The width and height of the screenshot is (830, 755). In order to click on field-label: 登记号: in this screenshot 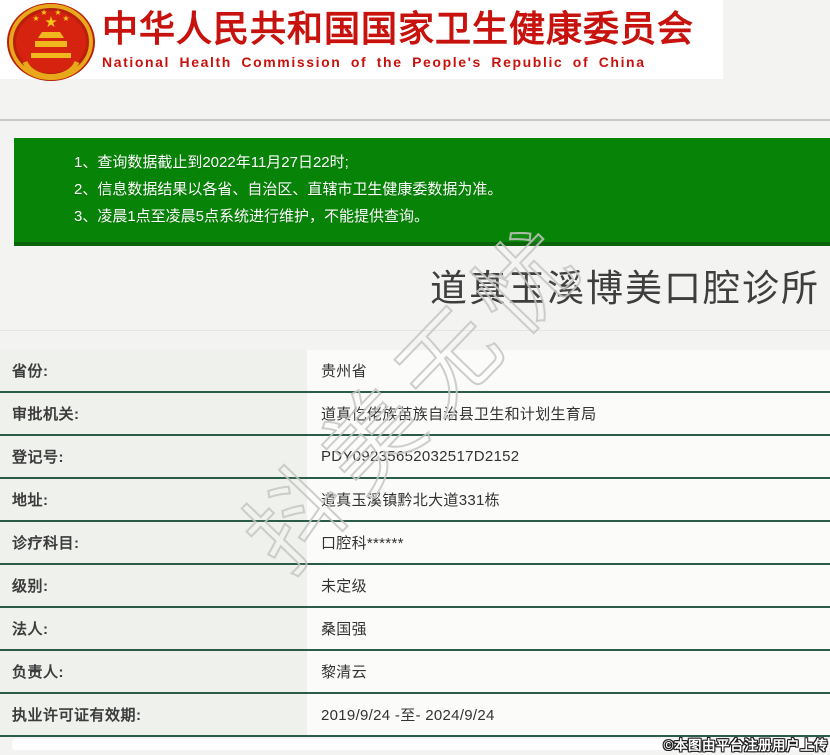, I will do `click(153, 456)`.